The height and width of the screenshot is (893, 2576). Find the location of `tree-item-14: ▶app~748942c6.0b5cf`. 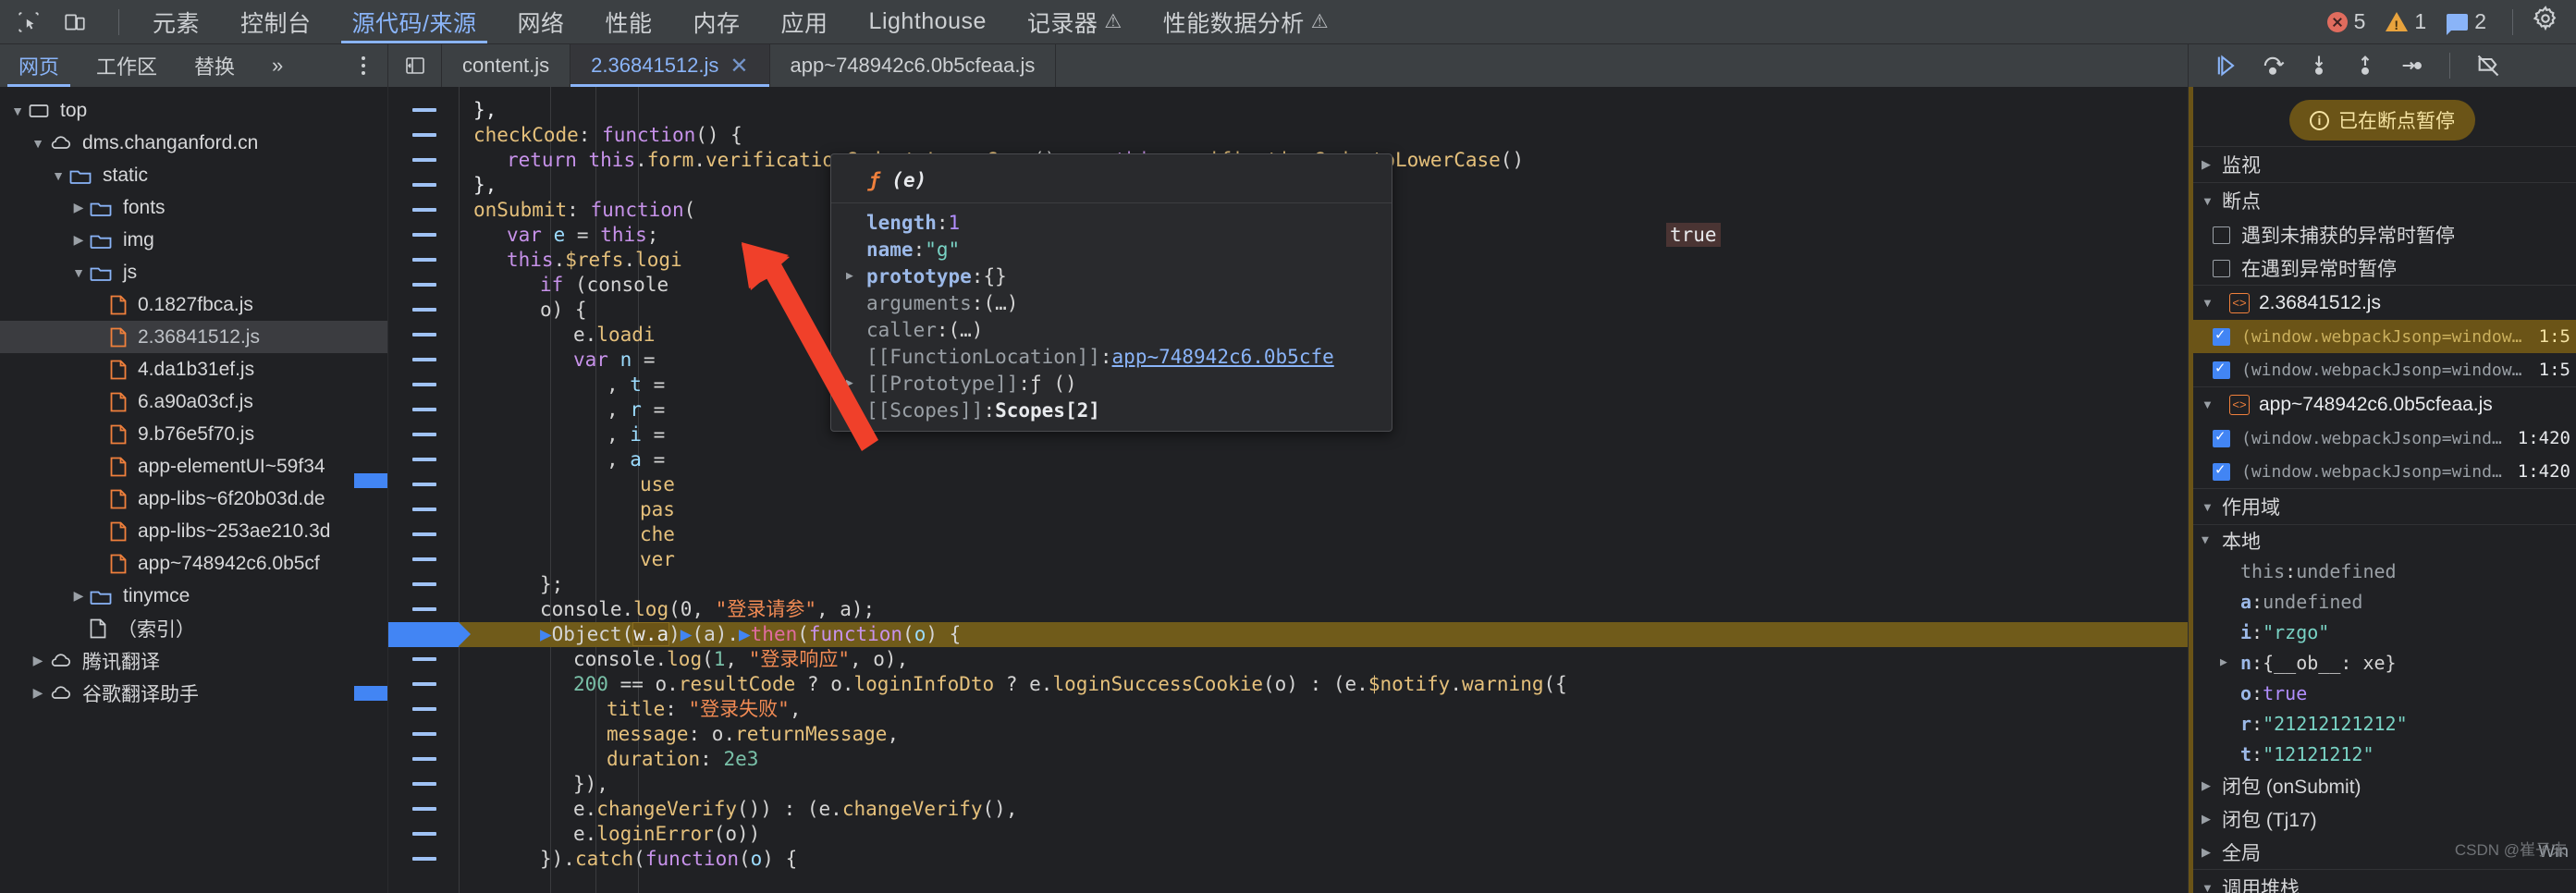

tree-item-14: ▶app~748942c6.0b5cf is located at coordinates (193, 563).